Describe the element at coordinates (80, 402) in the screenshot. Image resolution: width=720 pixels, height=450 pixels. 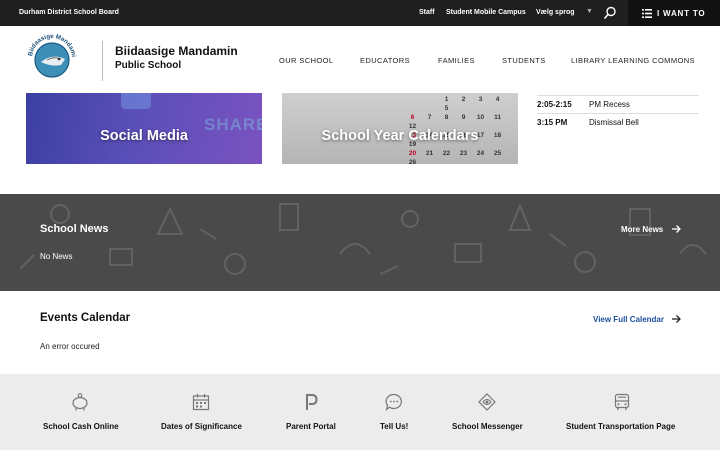
I see `piggy-bank-icon` at that location.